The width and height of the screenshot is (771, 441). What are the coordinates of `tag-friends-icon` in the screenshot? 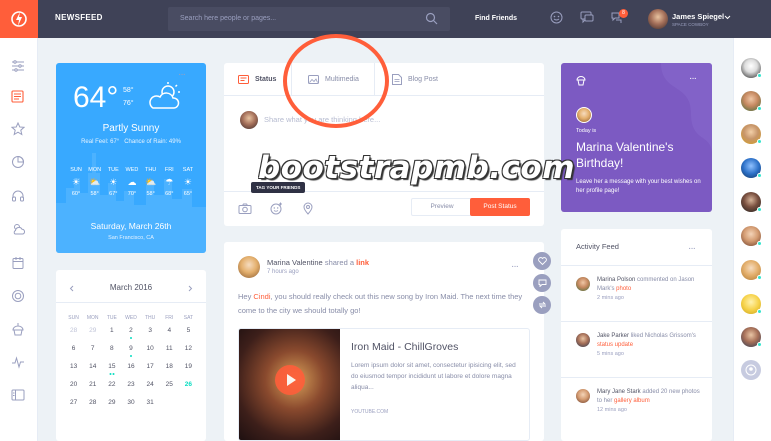 It's located at (276, 208).